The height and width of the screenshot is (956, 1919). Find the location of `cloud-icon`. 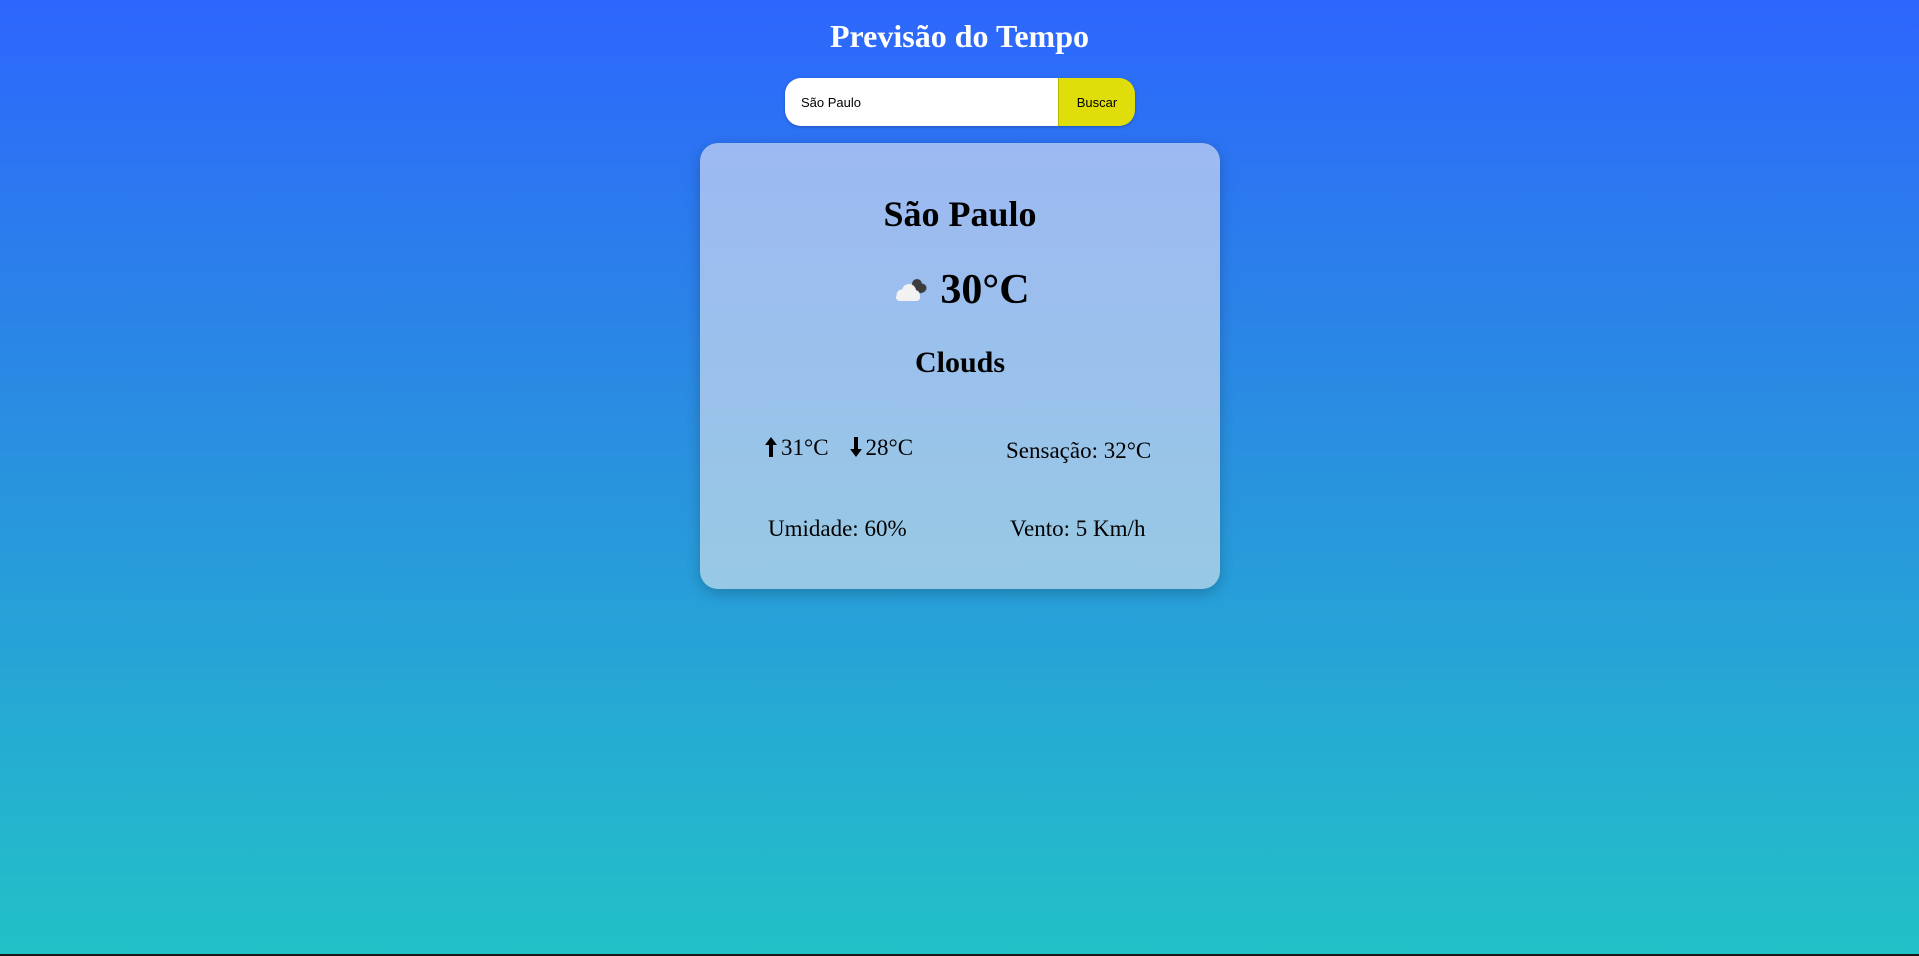

cloud-icon is located at coordinates (909, 290).